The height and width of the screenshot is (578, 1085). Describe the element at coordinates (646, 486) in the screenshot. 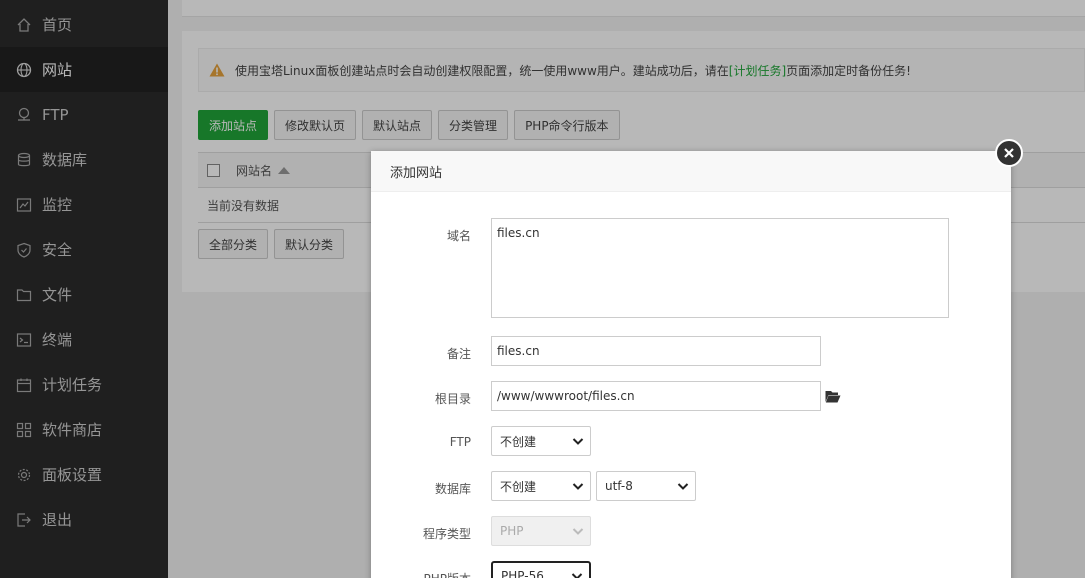

I see `charset-select: utf-8` at that location.